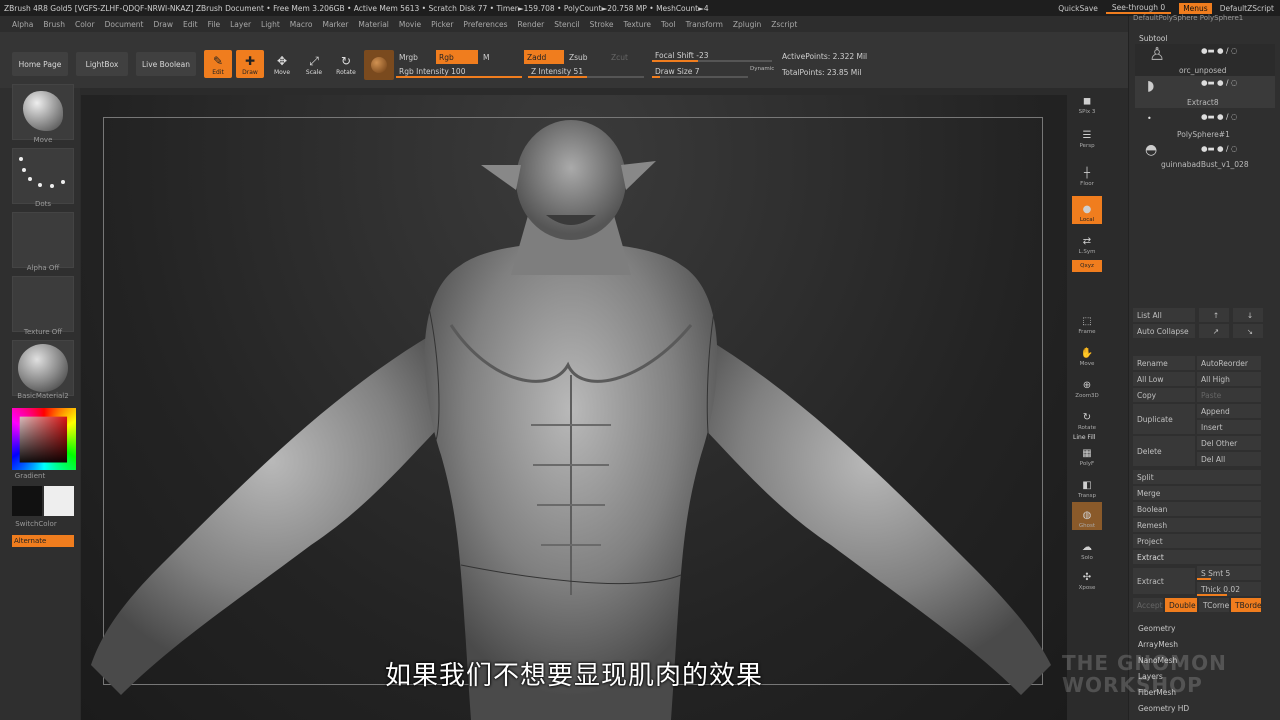 This screenshot has width=1280, height=720. Describe the element at coordinates (1214, 331) in the screenshot. I see `move-up-fast-button: ↗` at that location.